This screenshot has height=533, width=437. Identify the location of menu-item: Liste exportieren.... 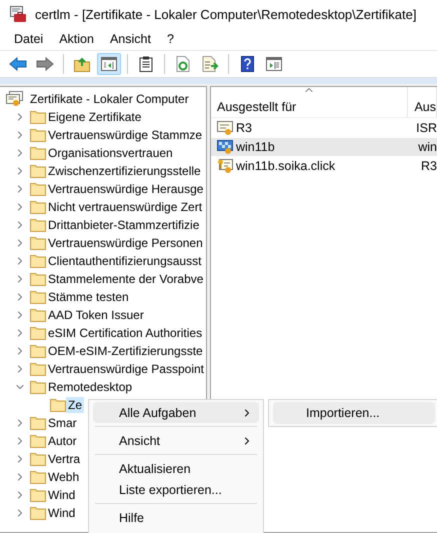
(176, 489).